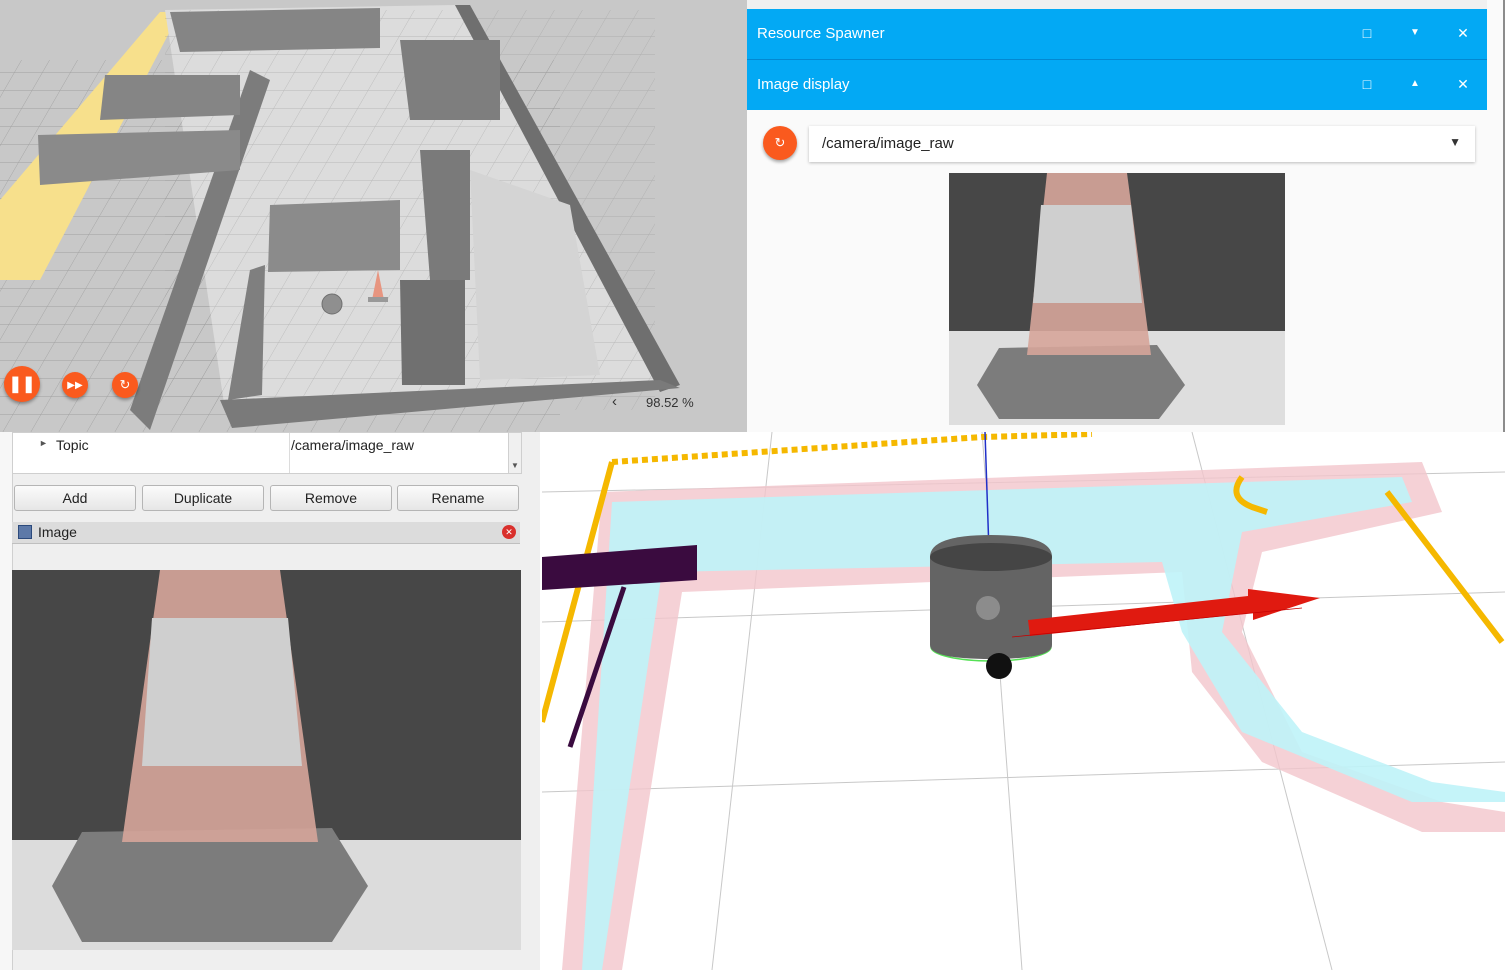 The height and width of the screenshot is (970, 1505). What do you see at coordinates (275, 30) in the screenshot?
I see `wall-top` at bounding box center [275, 30].